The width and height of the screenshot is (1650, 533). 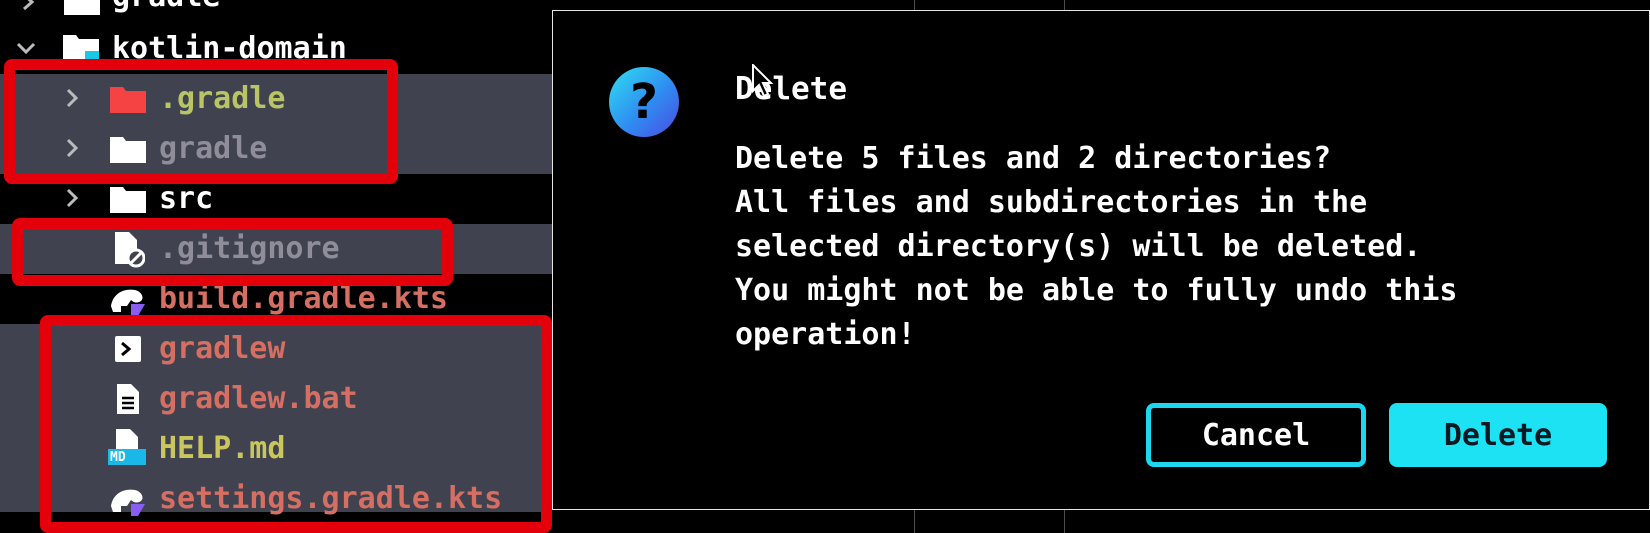 What do you see at coordinates (825, 334) in the screenshot?
I see `dialog-message-line: operation!` at bounding box center [825, 334].